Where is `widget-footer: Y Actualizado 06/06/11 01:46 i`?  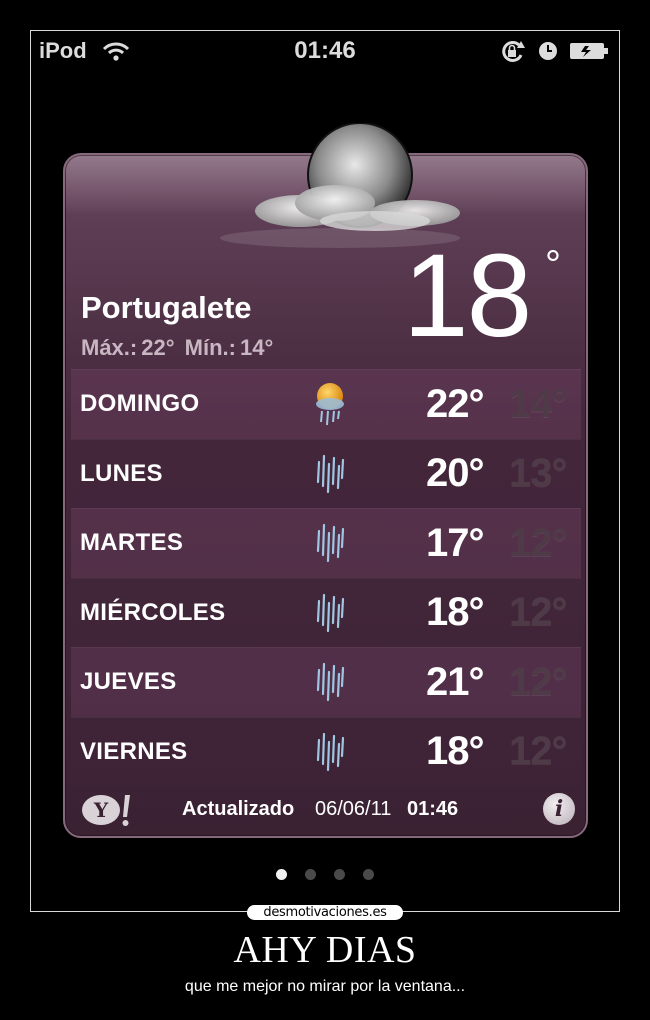 widget-footer: Y Actualizado 06/06/11 01:46 i is located at coordinates (325, 810).